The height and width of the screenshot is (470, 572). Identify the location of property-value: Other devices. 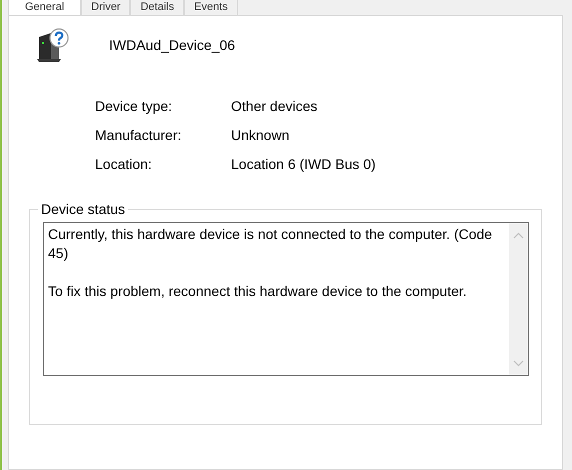
(274, 106).